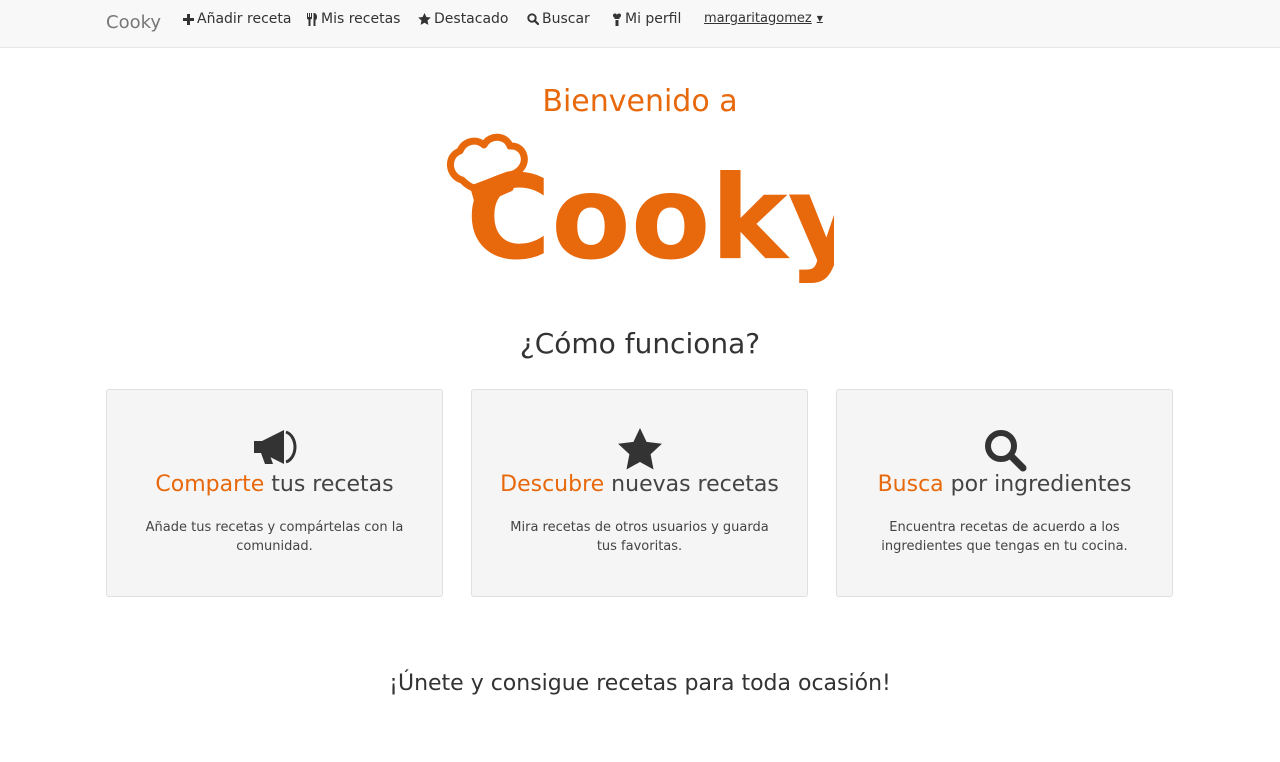  I want to click on nav-profile: Mi perfil, so click(646, 19).